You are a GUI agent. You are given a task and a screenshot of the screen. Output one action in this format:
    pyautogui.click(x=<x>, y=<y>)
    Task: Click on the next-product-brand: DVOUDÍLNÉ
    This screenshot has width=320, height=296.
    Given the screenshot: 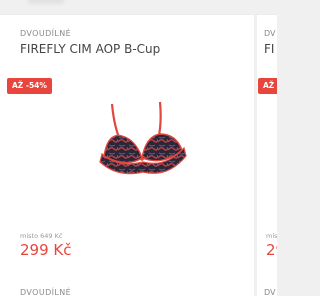 What is the action you would take?
    pyautogui.click(x=46, y=292)
    